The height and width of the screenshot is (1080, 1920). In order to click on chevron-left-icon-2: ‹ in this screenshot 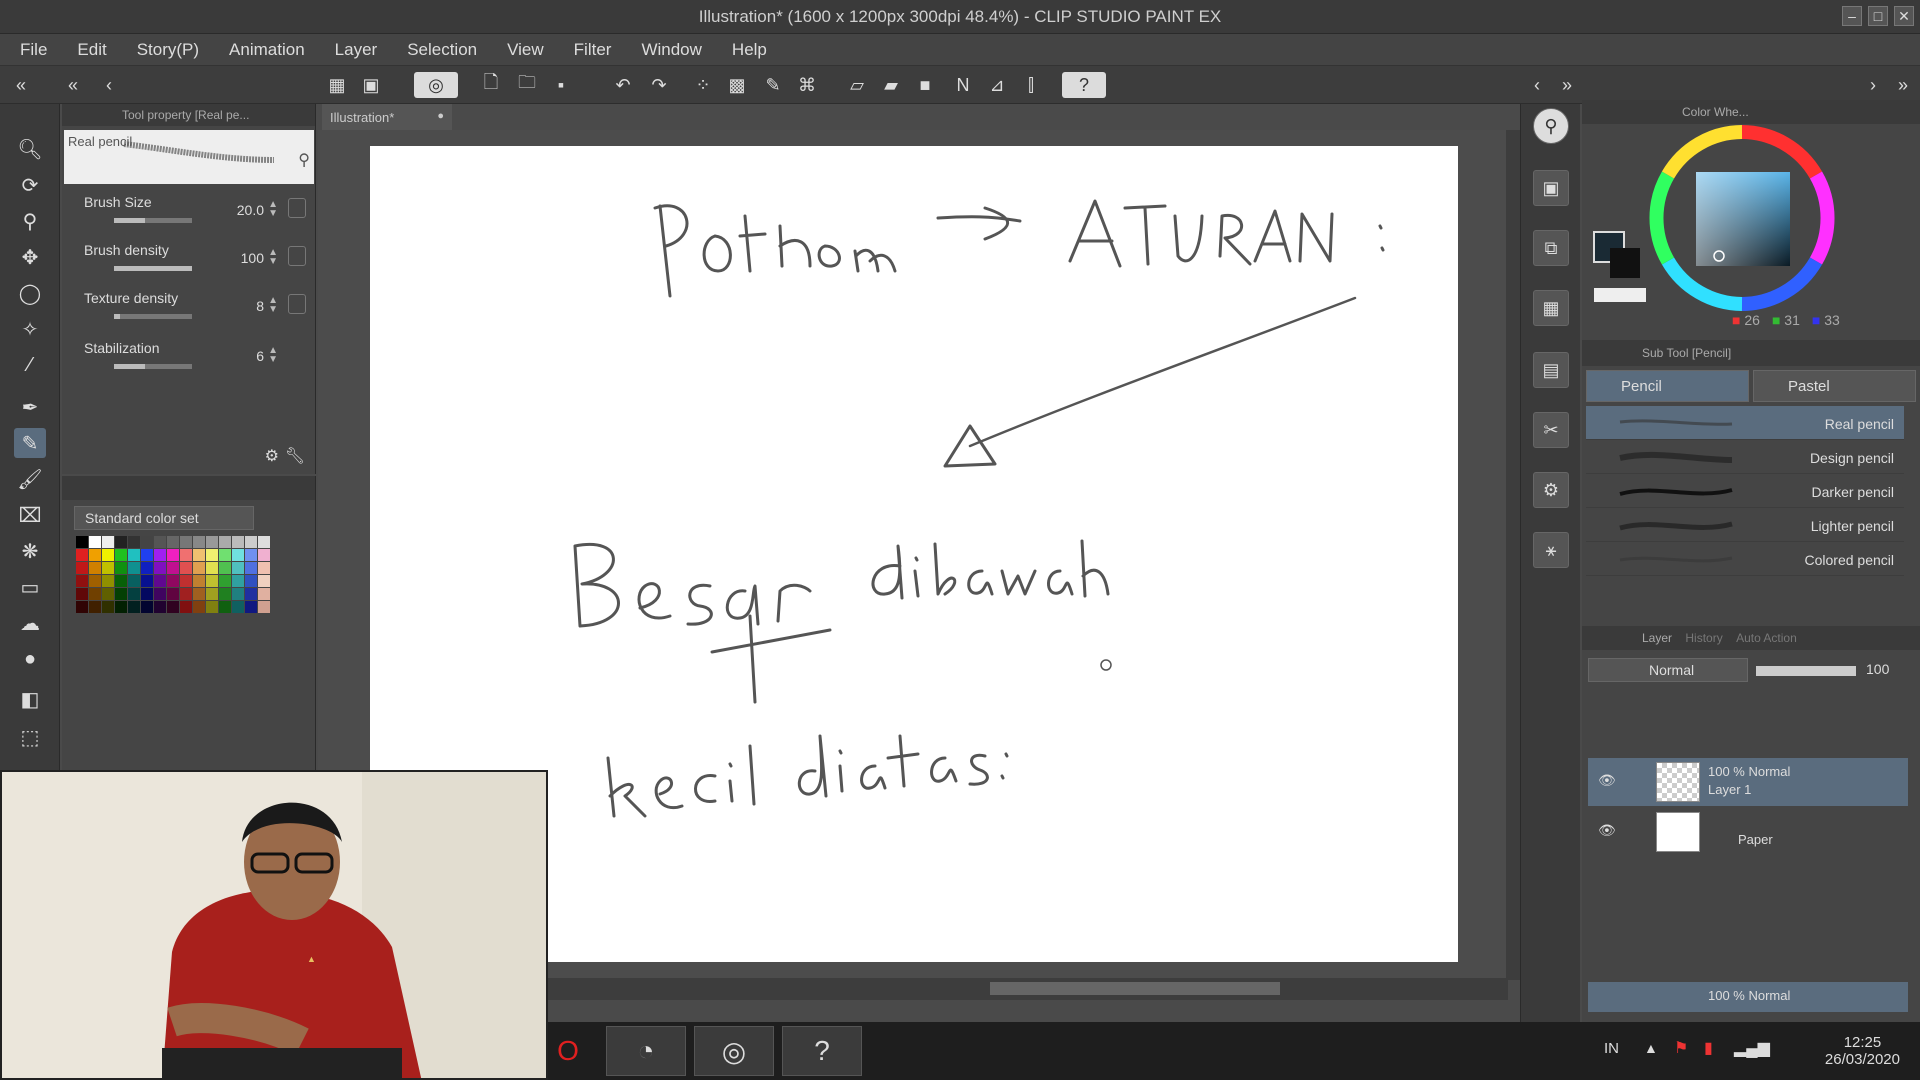, I will do `click(1537, 85)`.